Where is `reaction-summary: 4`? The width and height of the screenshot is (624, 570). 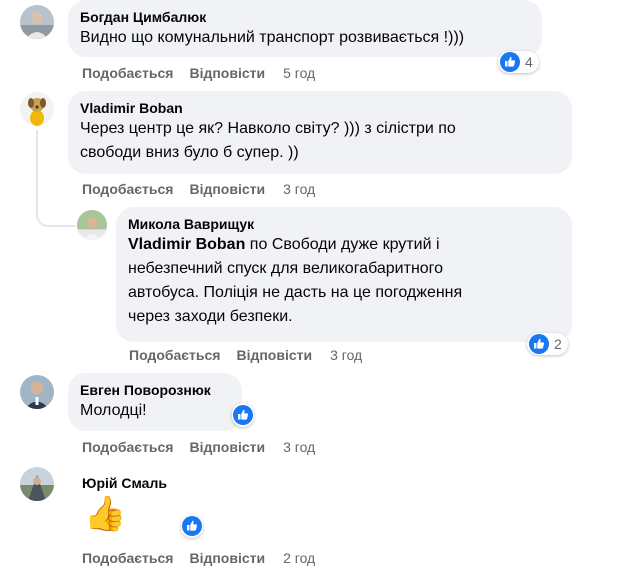 reaction-summary: 4 is located at coordinates (518, 62).